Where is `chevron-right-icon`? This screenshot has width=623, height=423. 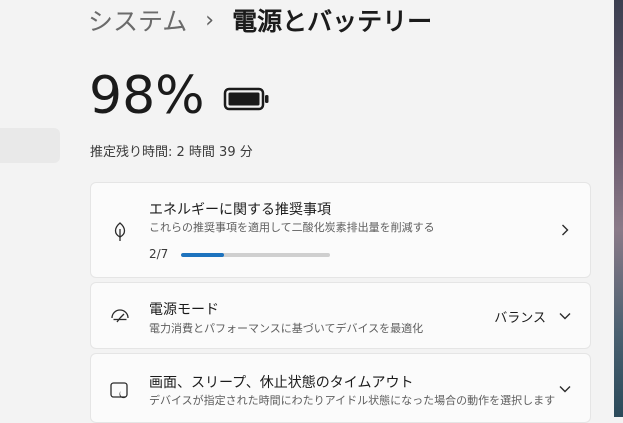
chevron-right-icon is located at coordinates (565, 230).